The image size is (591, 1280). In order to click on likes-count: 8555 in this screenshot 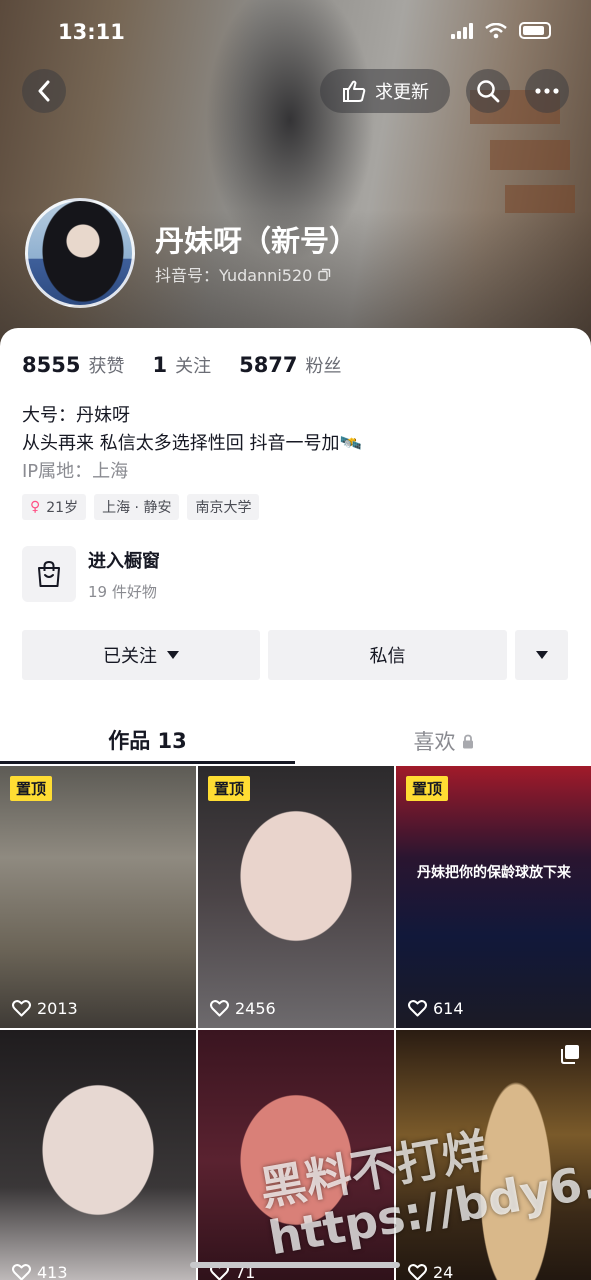, I will do `click(51, 365)`.